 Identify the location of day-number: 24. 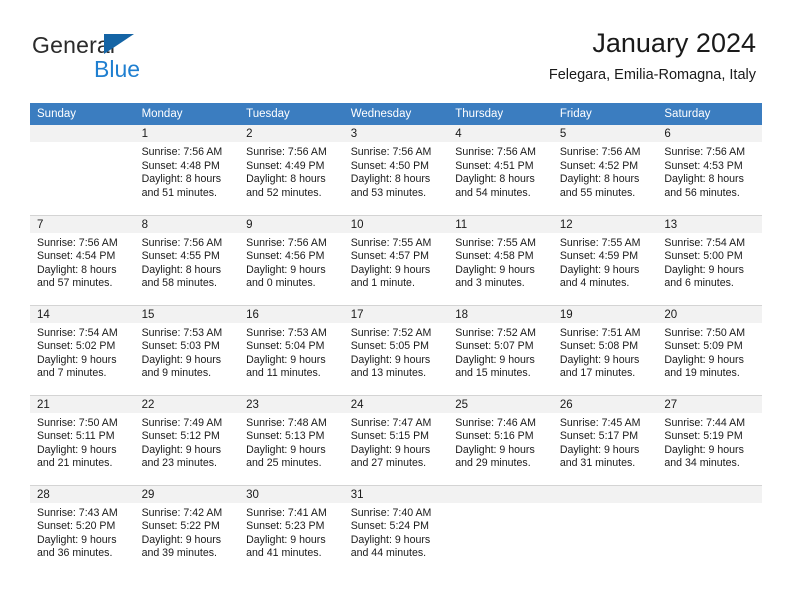
(396, 404).